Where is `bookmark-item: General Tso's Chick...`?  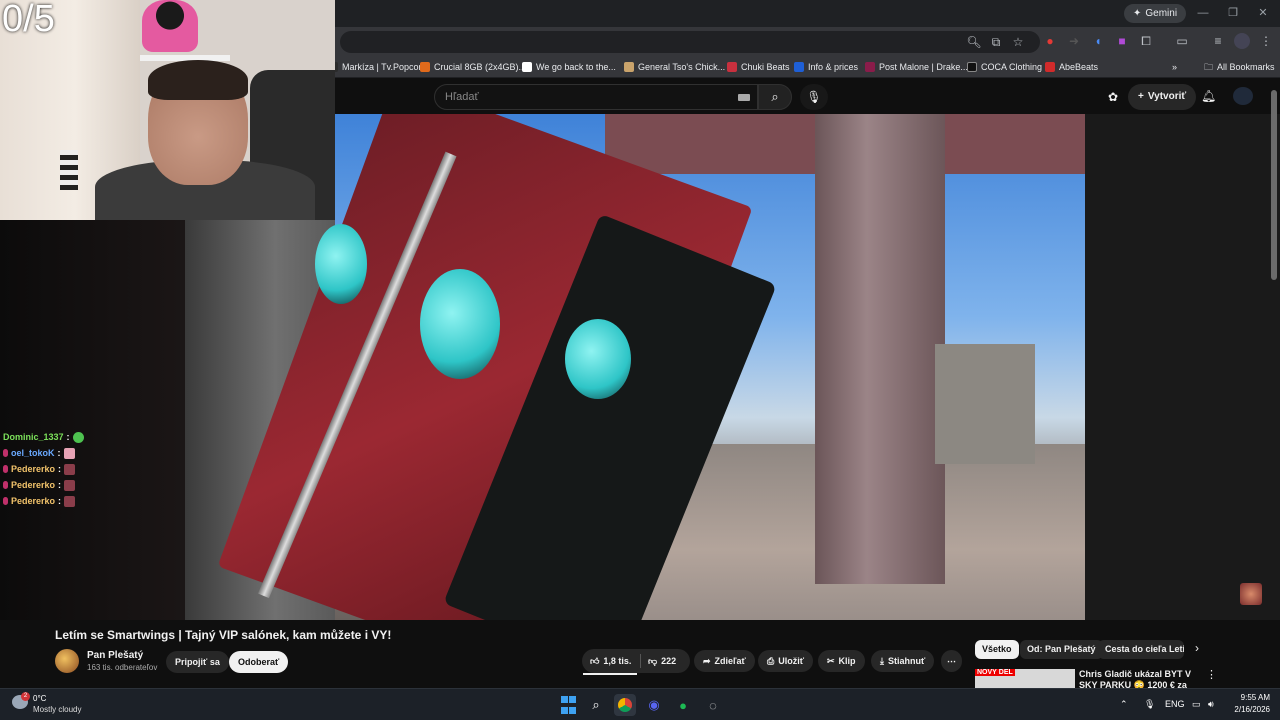
bookmark-item: General Tso's Chick... is located at coordinates (674, 67).